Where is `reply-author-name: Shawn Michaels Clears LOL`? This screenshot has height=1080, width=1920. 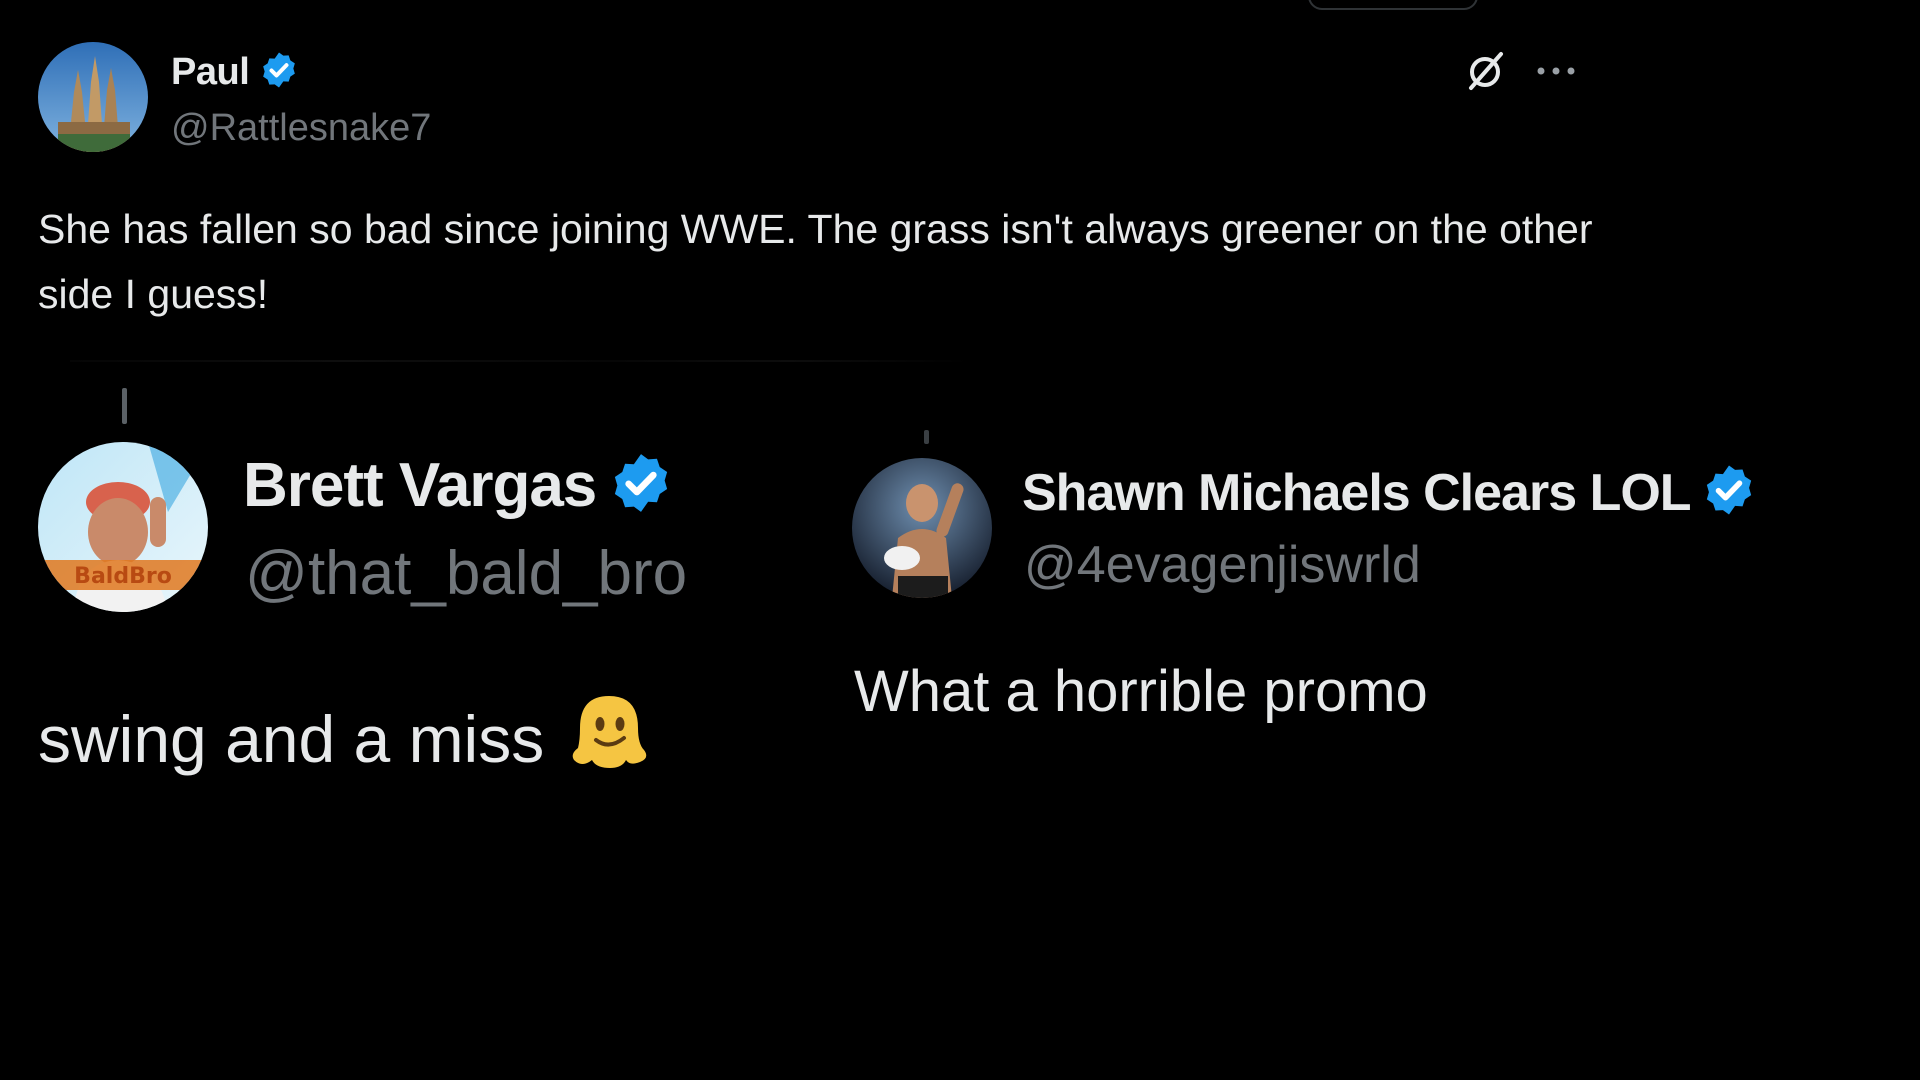 reply-author-name: Shawn Michaels Clears LOL is located at coordinates (1357, 493).